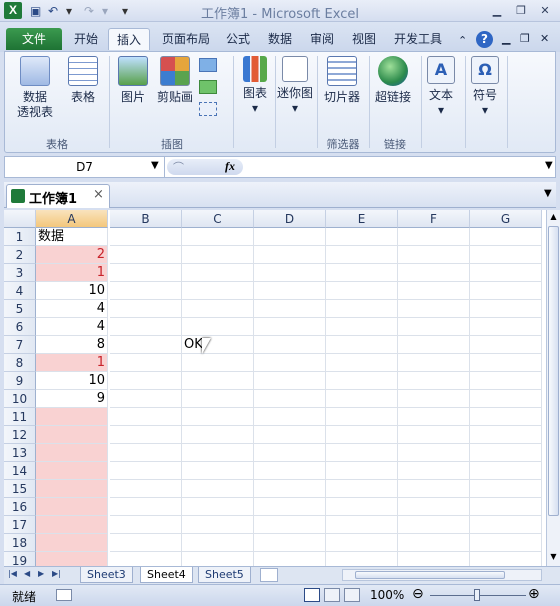  What do you see at coordinates (548, 193) in the screenshot?
I see `workbook-dropdown-icon: ▼` at bounding box center [548, 193].